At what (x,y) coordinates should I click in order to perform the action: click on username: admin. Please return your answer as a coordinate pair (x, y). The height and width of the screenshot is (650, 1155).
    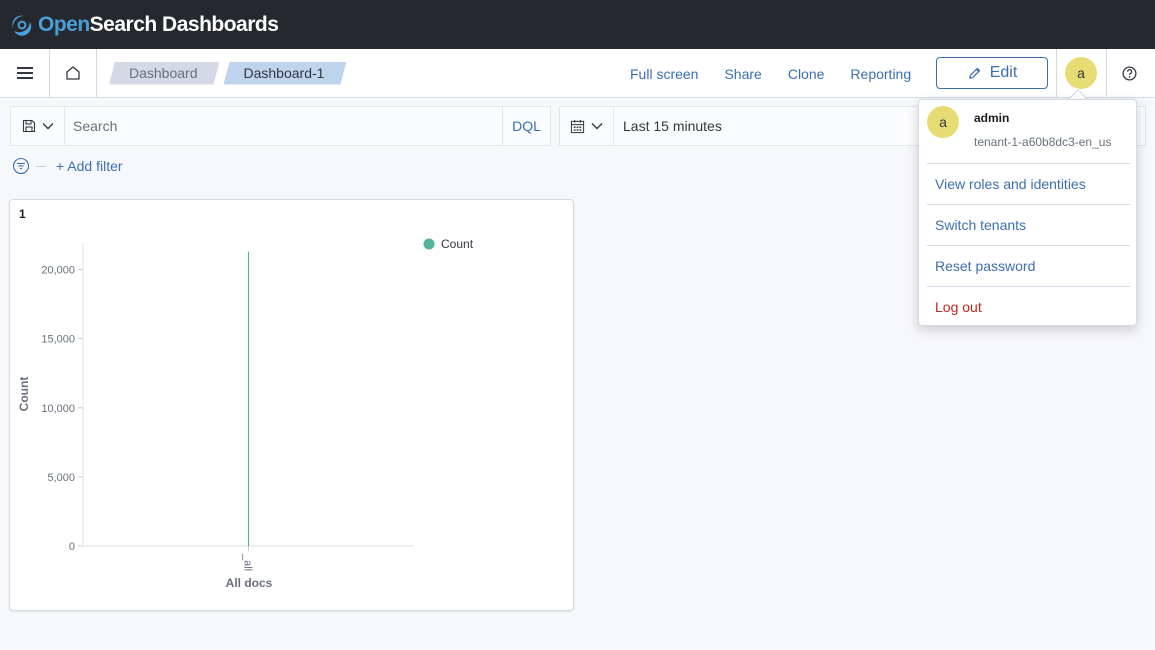
    Looking at the image, I should click on (992, 118).